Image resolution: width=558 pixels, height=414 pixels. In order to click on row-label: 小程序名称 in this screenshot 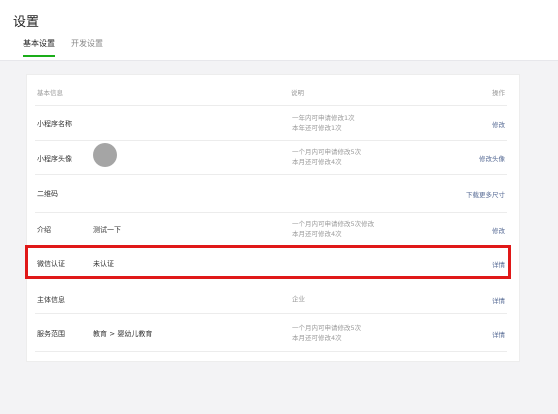, I will do `click(54, 124)`.